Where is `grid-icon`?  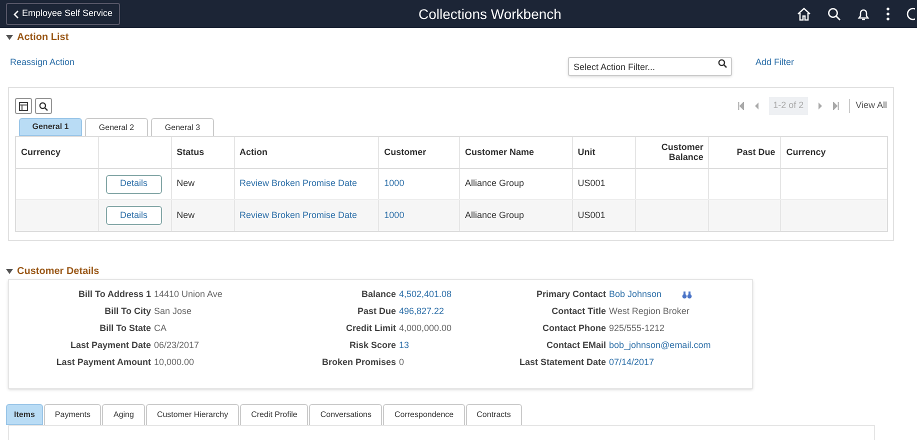
grid-icon is located at coordinates (23, 106).